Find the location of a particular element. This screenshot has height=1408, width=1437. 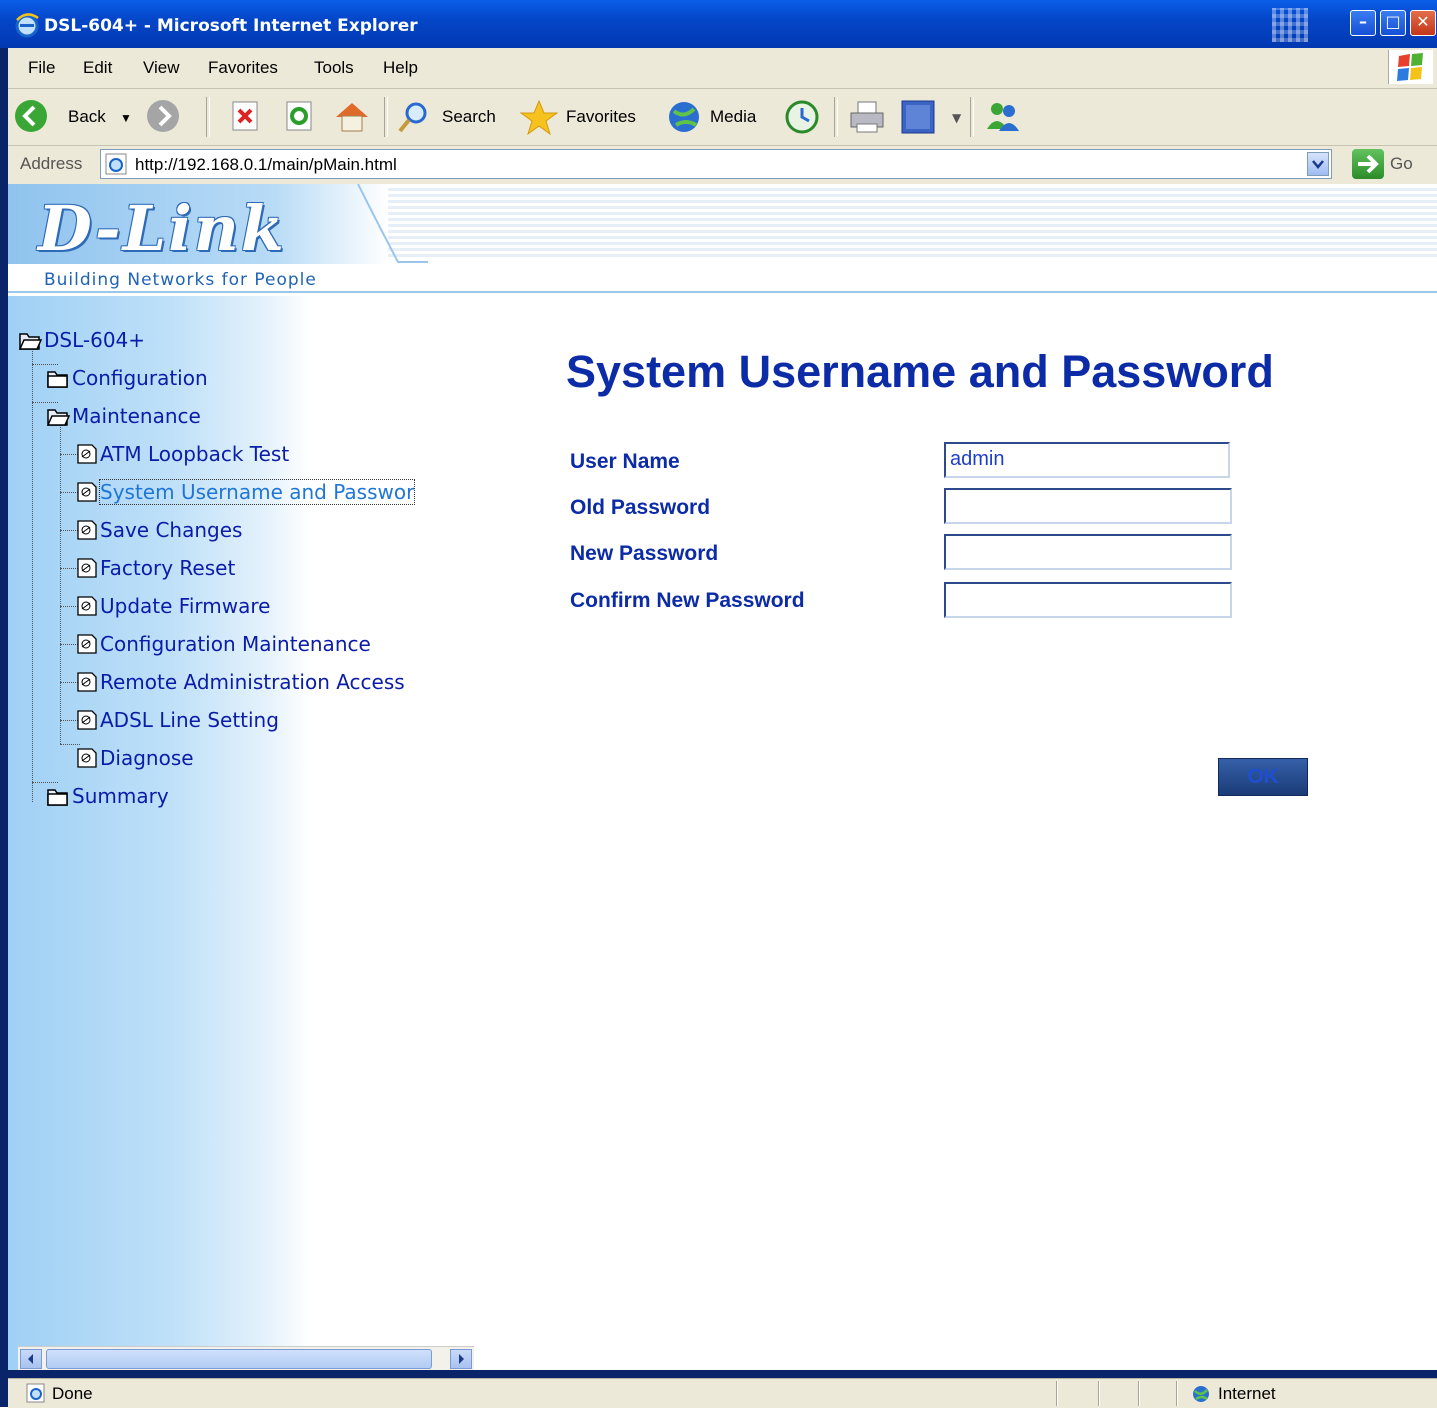

media-button: Media is located at coordinates (716, 117).